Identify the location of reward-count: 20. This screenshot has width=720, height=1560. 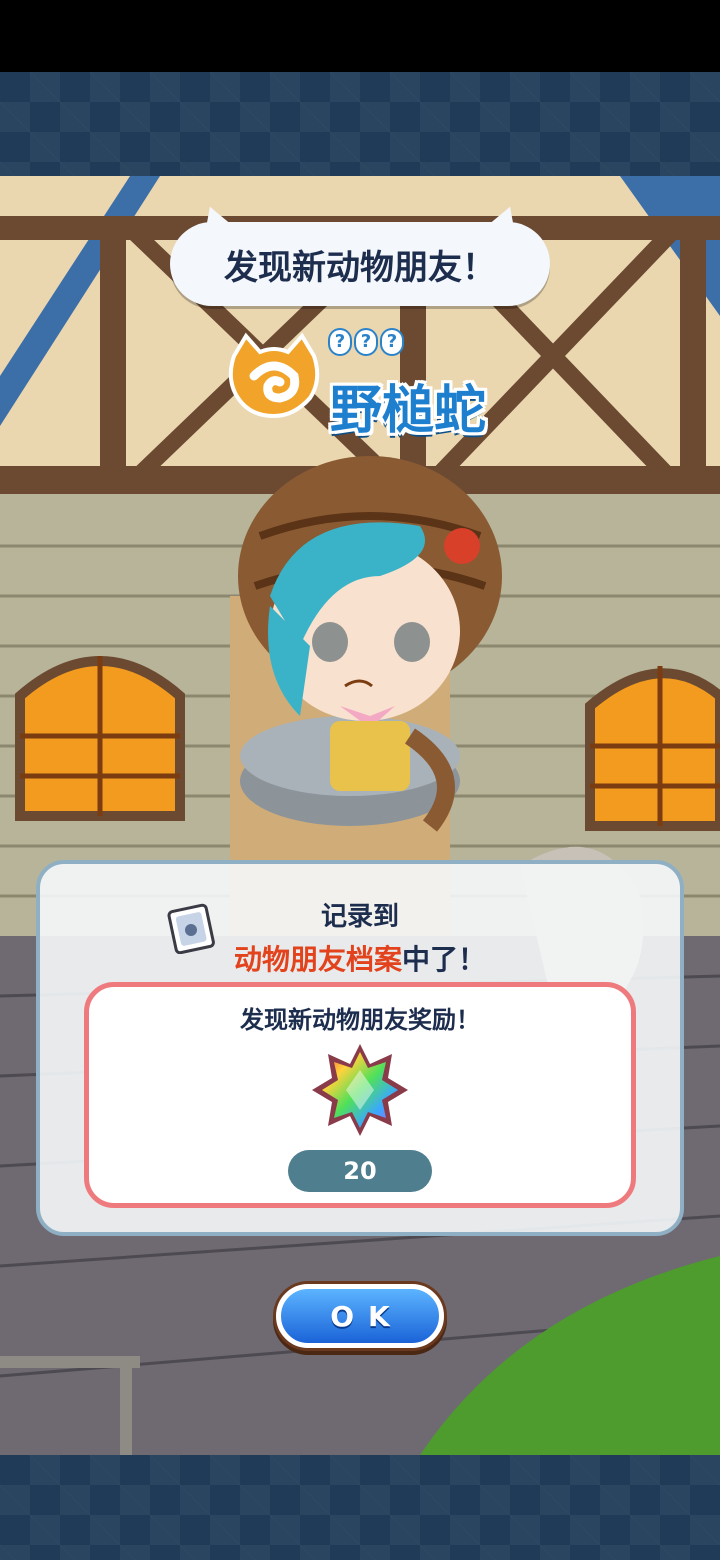
(360, 1171).